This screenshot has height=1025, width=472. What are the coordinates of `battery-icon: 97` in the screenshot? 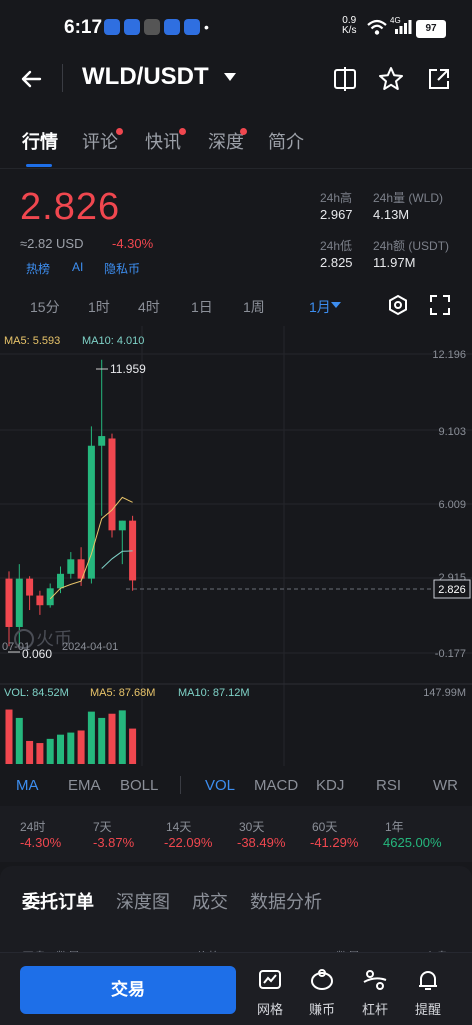 It's located at (431, 29).